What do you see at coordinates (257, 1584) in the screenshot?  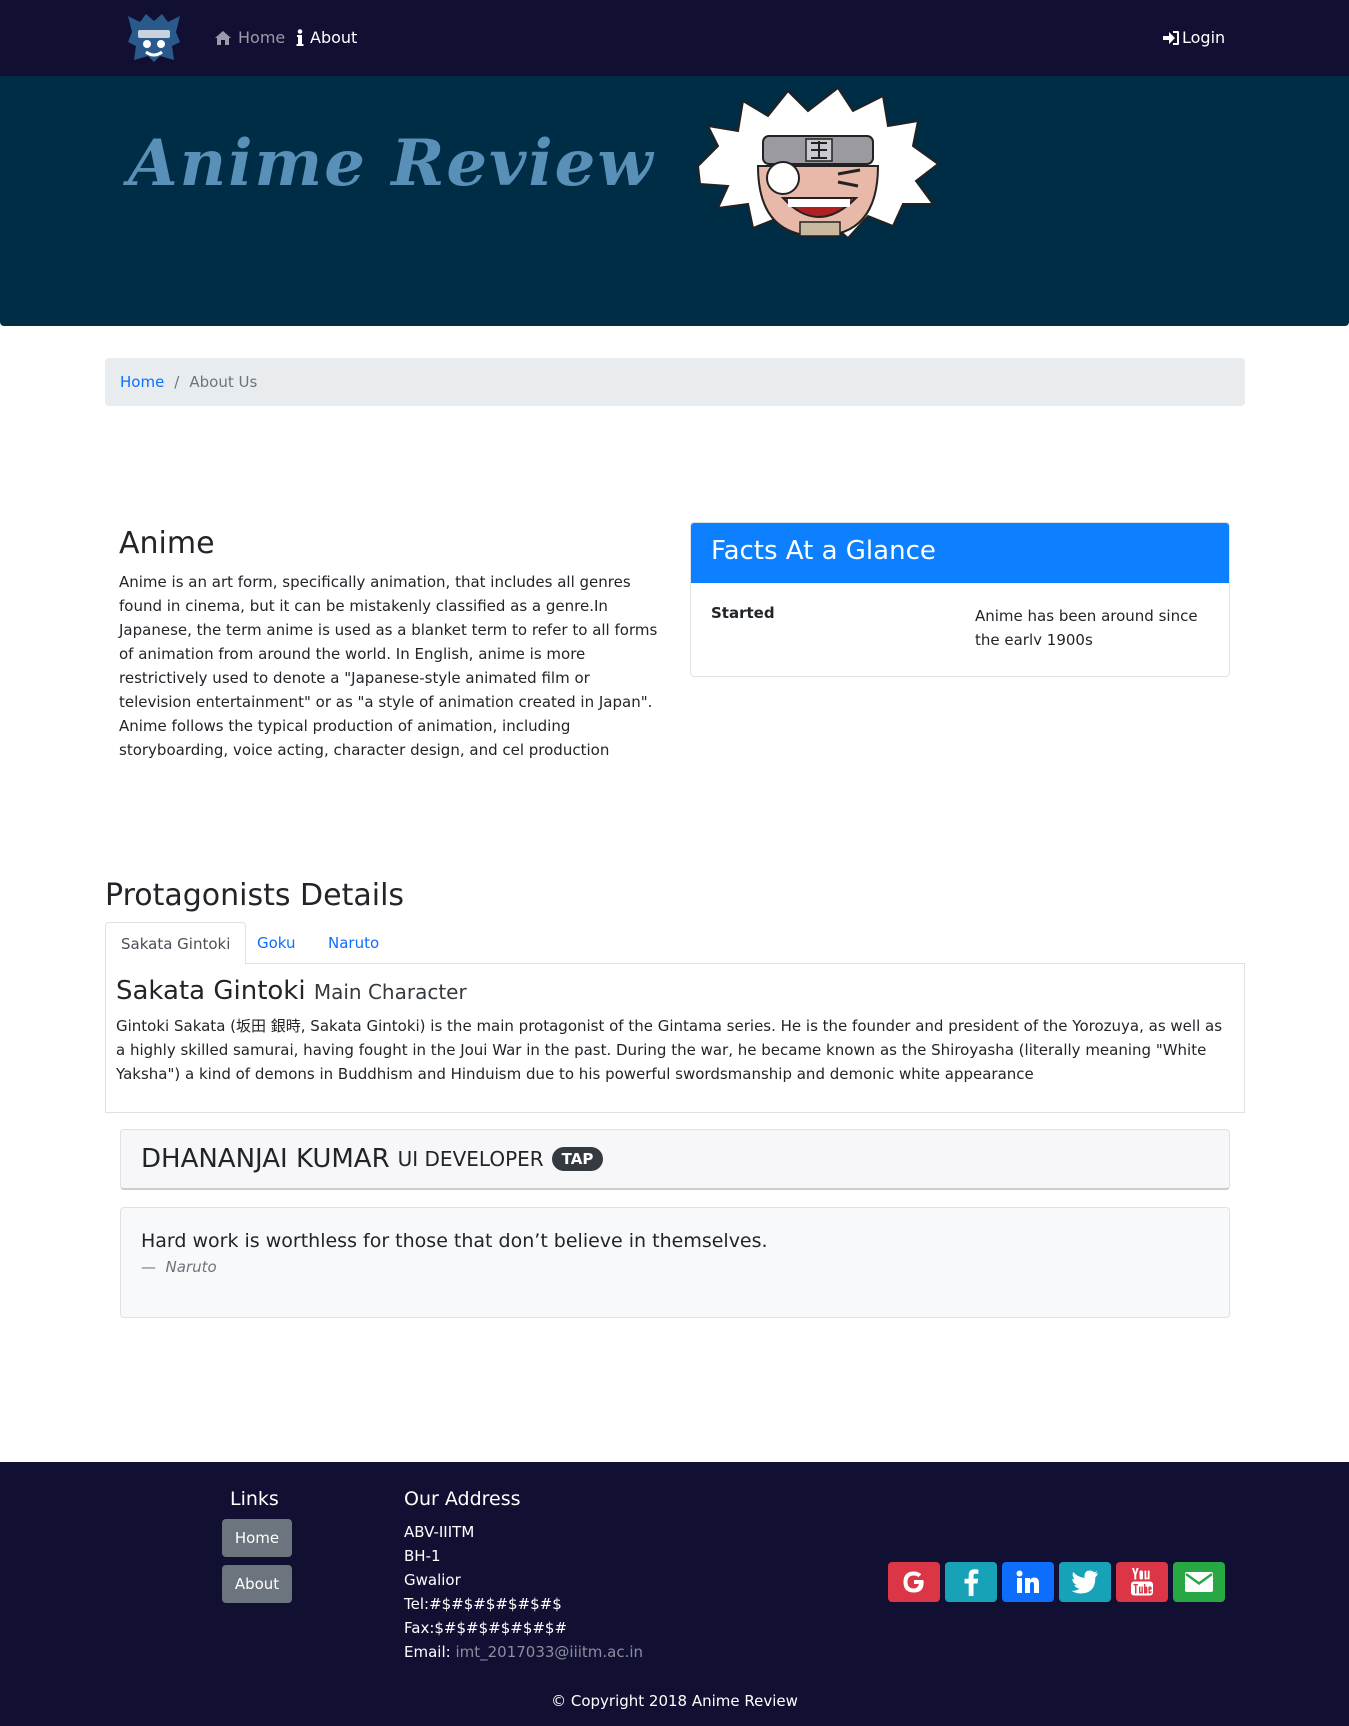 I see `footer-about-button: About` at bounding box center [257, 1584].